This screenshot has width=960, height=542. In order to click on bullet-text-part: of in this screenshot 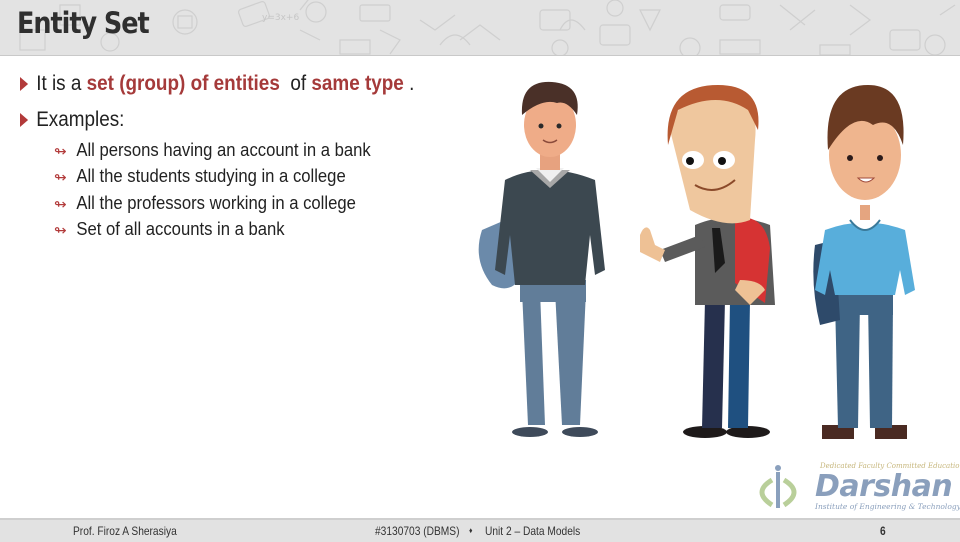, I will do `click(295, 83)`.